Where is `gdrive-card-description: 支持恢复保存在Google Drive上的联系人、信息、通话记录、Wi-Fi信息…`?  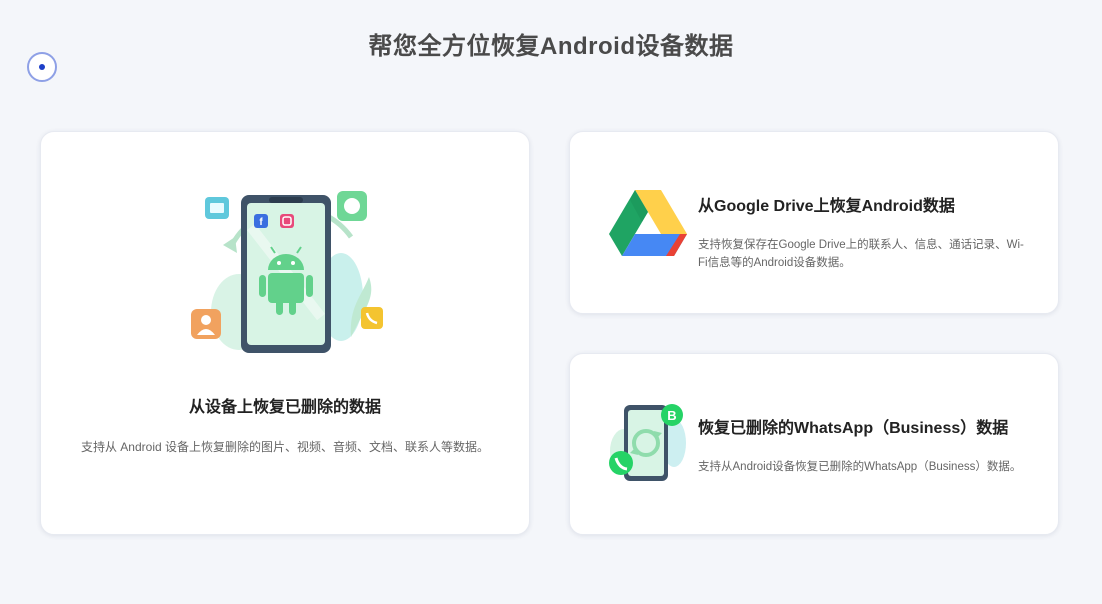
gdrive-card-description: 支持恢复保存在Google Drive上的联系人、信息、通话记录、Wi-Fi信息… is located at coordinates (861, 254).